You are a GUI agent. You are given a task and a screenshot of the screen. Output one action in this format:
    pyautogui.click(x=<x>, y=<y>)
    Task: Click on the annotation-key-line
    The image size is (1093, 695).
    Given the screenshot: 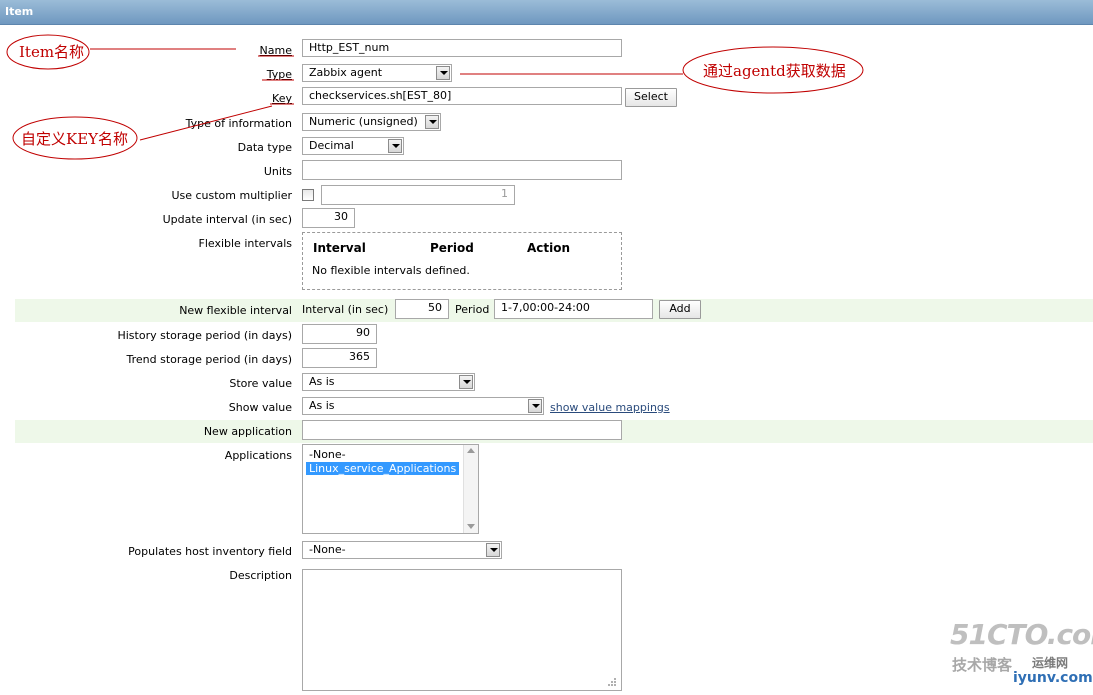 What is the action you would take?
    pyautogui.click(x=206, y=123)
    